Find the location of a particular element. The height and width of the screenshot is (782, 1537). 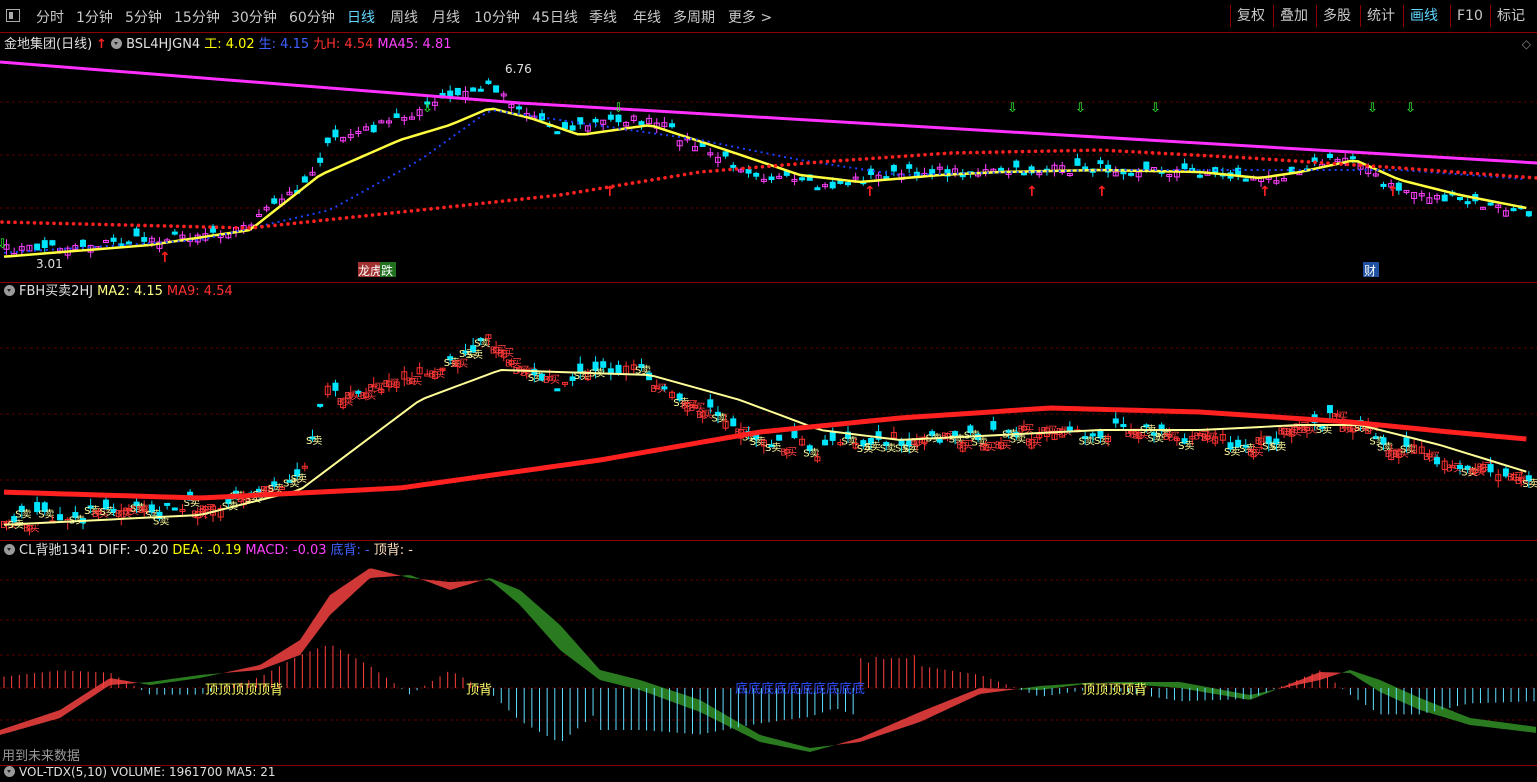

low-price-label: 3.01 is located at coordinates (49, 264).